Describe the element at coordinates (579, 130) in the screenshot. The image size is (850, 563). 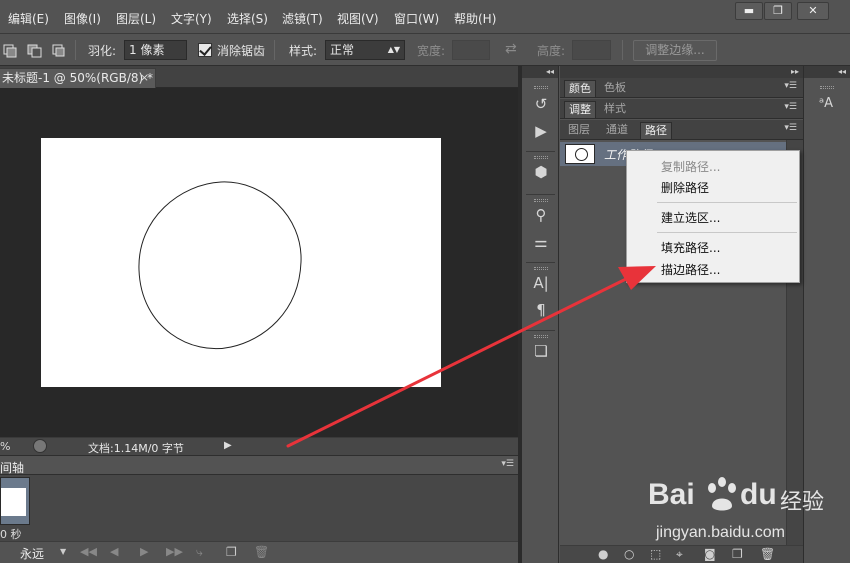
I see `tab-layers: 图层` at that location.